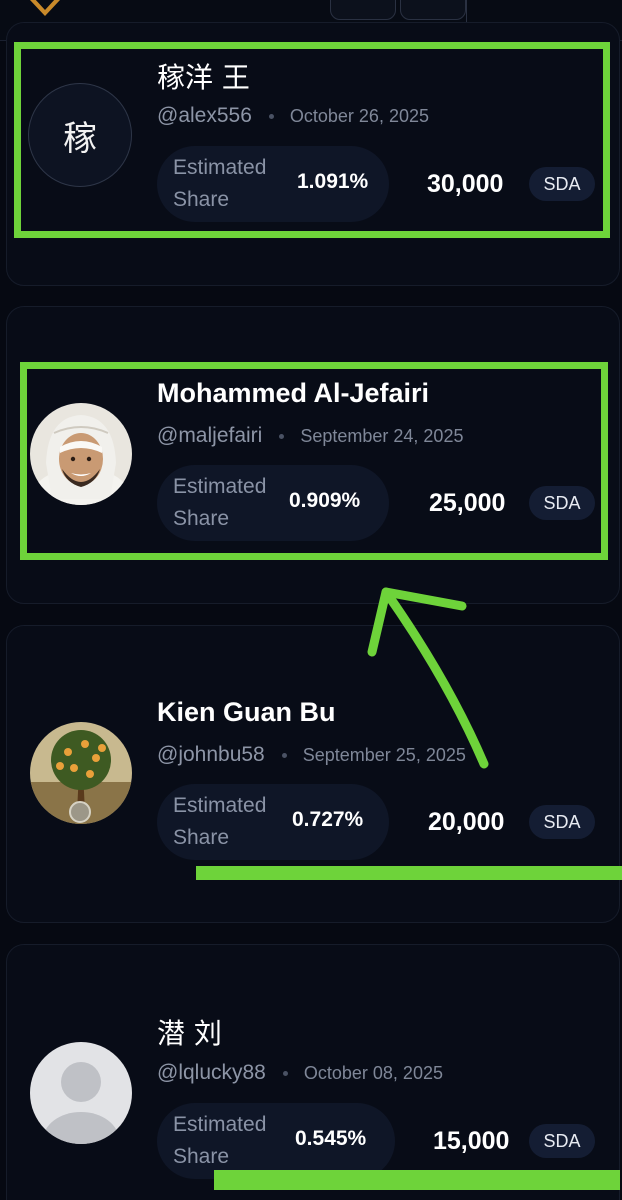 The height and width of the screenshot is (1200, 622). Describe the element at coordinates (428, 678) in the screenshot. I see `highlight-arrow-icon` at that location.